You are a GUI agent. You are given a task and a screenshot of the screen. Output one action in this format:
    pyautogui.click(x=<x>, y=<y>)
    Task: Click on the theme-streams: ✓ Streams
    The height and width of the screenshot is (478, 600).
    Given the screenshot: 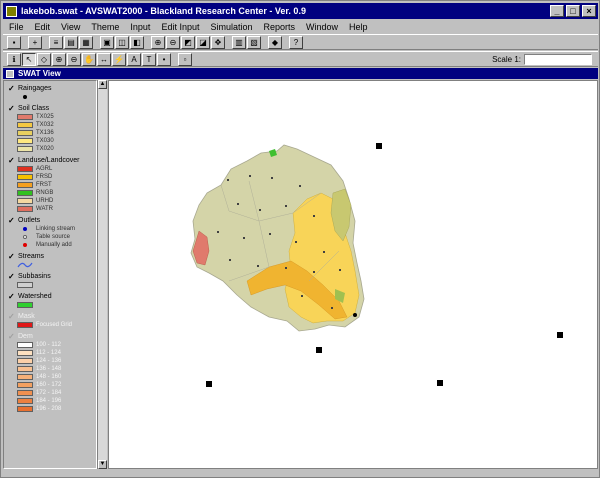 What is the action you would take?
    pyautogui.click(x=50, y=260)
    